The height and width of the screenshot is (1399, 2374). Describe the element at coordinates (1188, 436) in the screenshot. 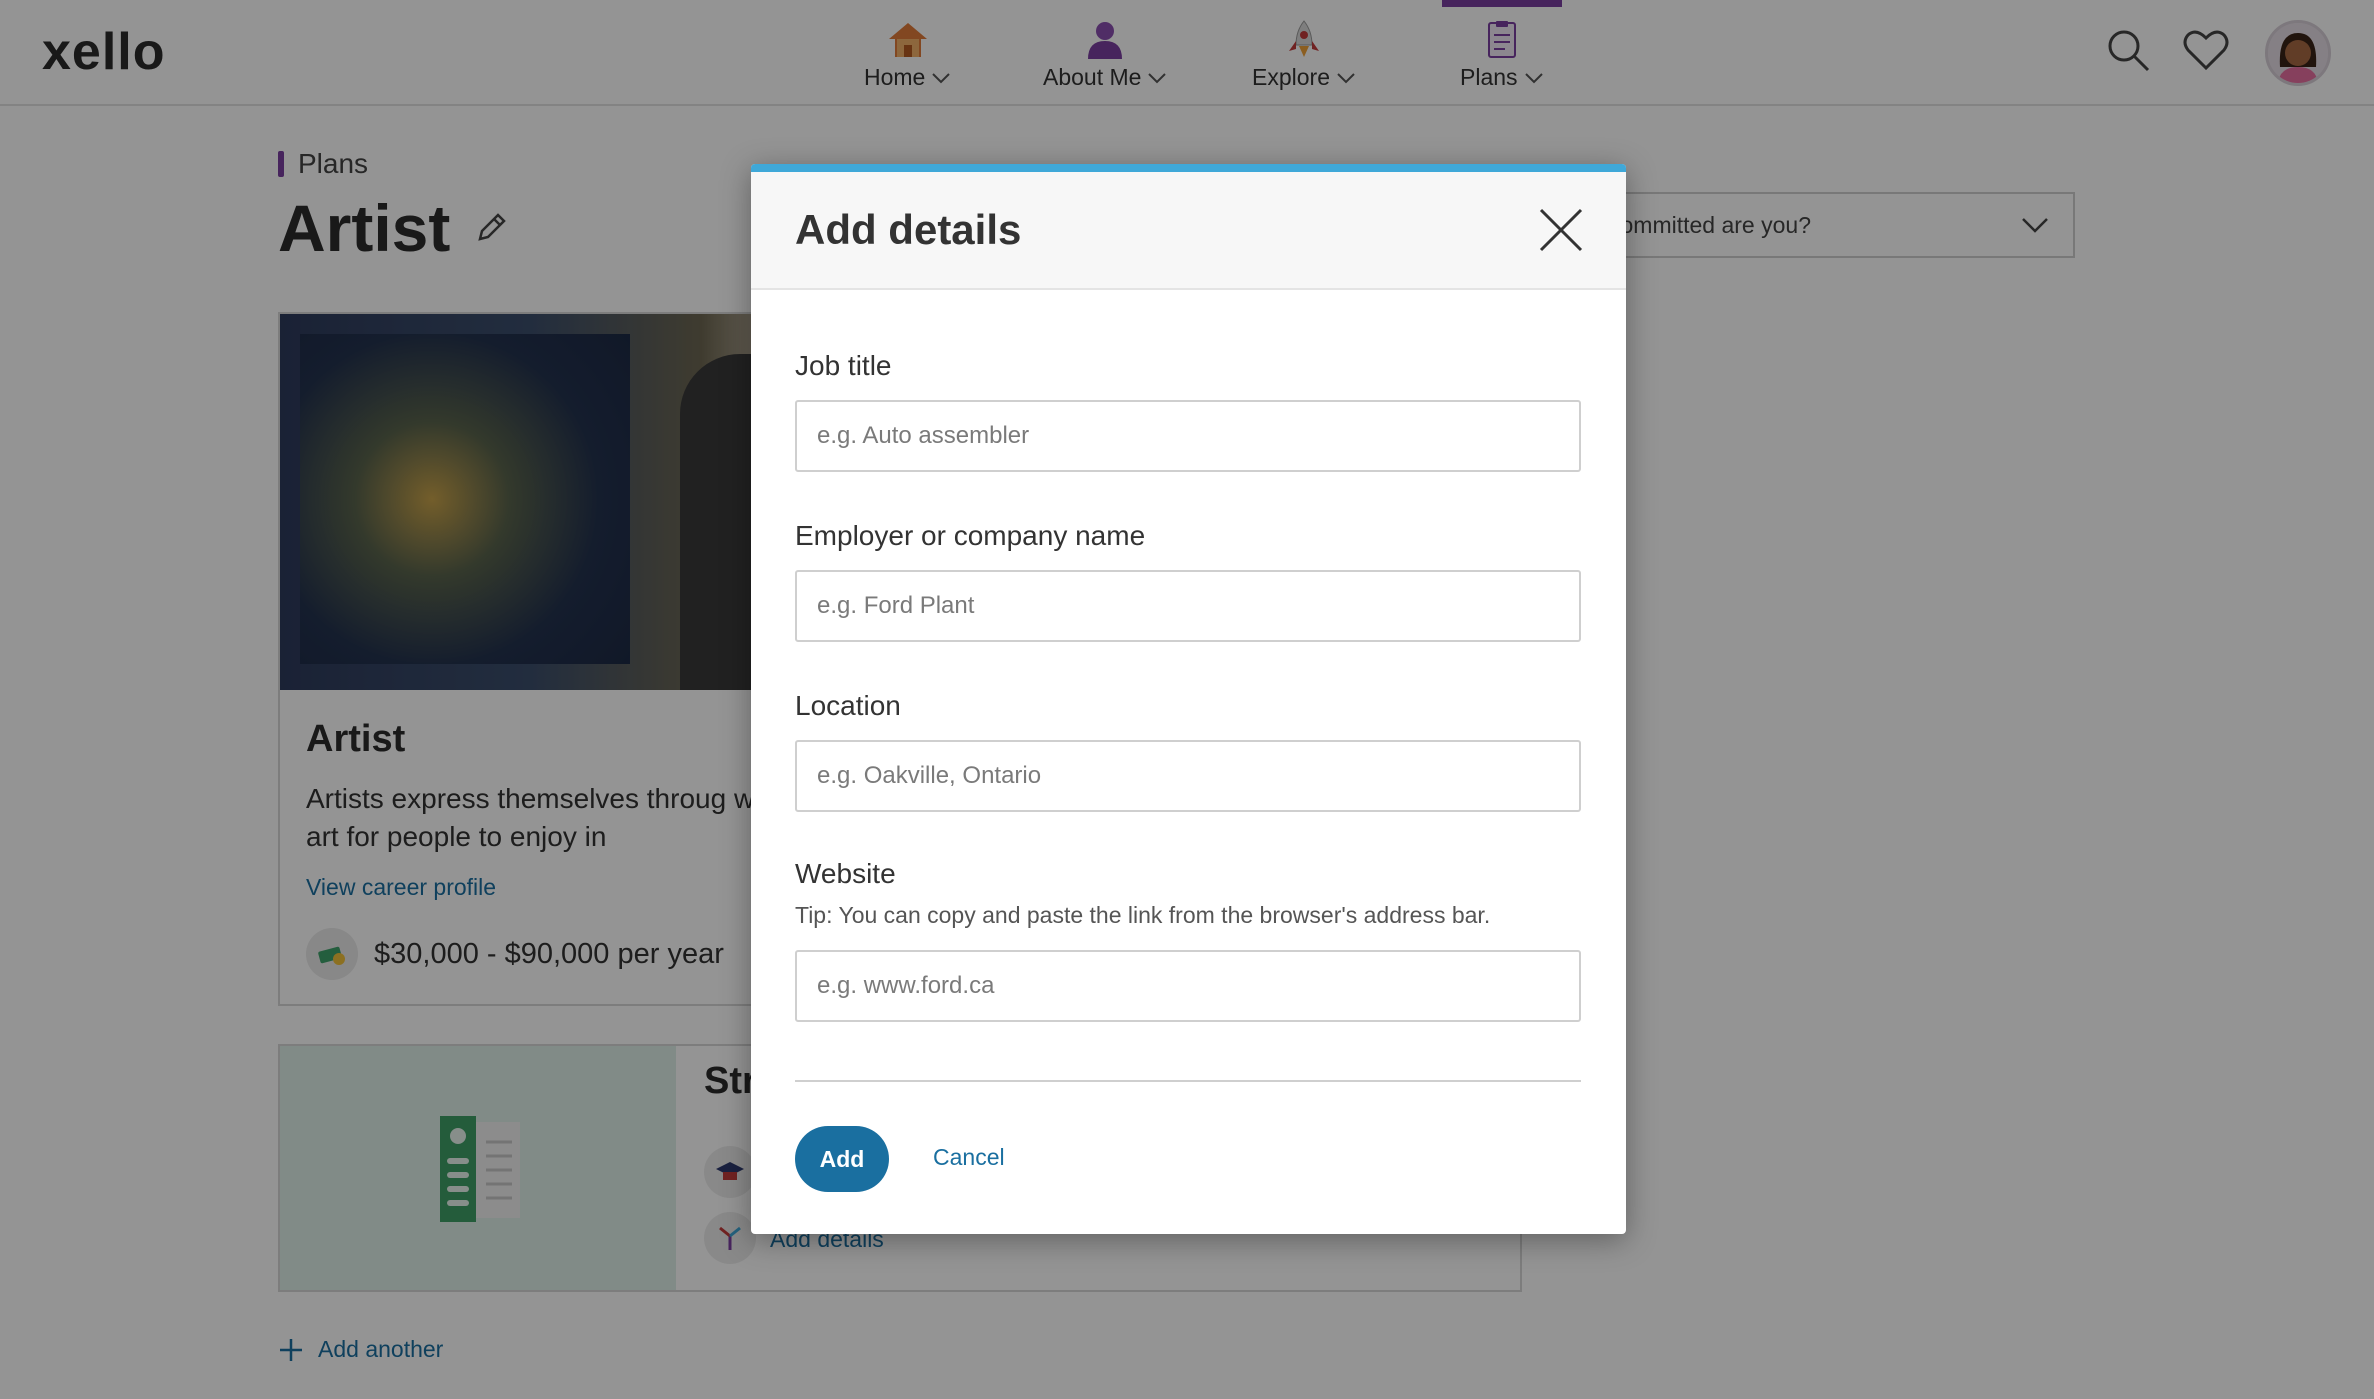

I see `job-title-input` at that location.